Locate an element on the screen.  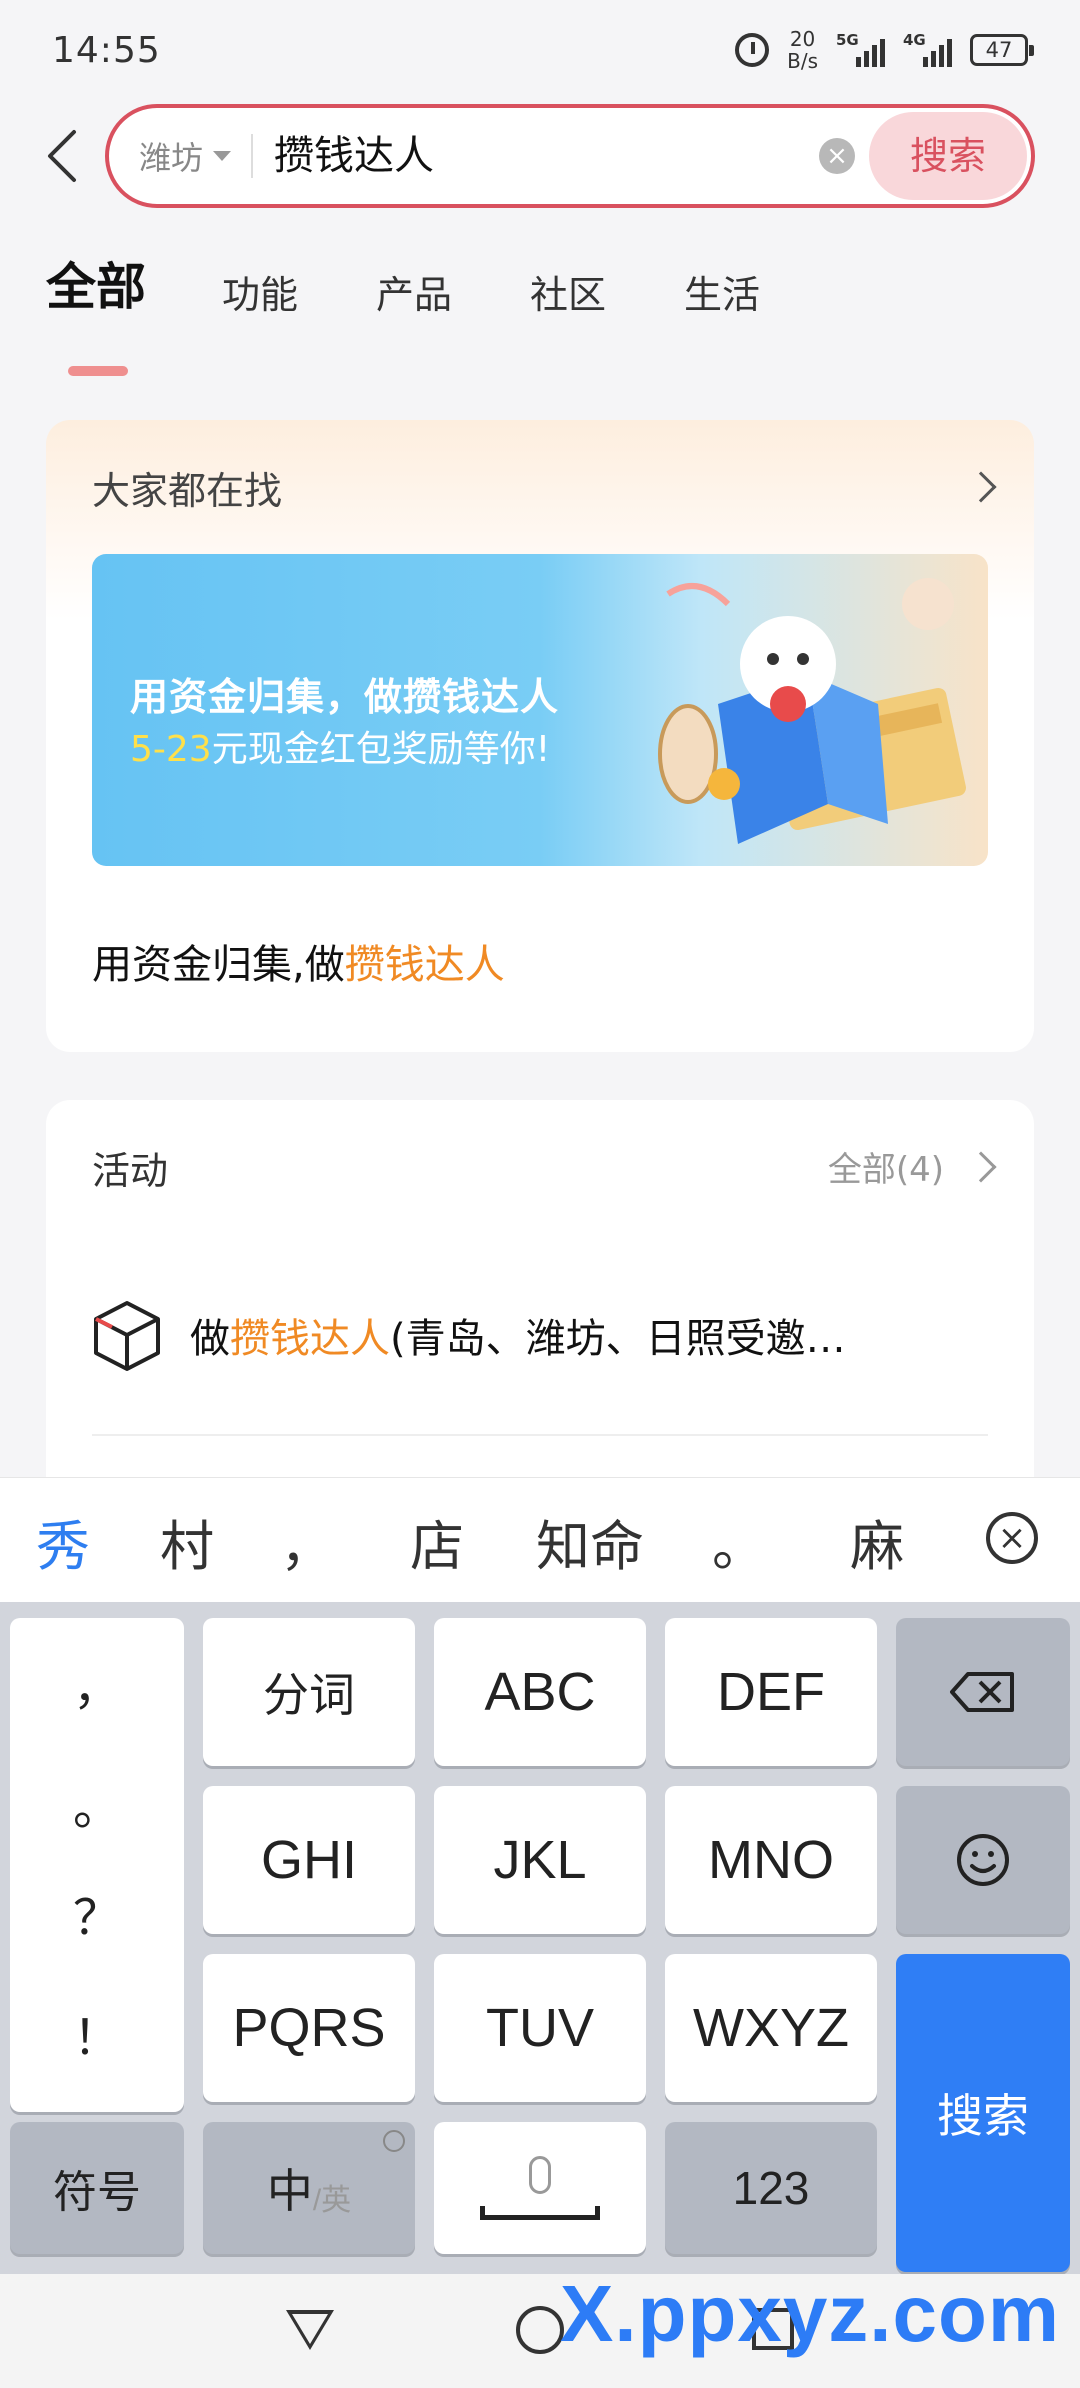
activity-title: 活动 is located at coordinates (130, 1171).